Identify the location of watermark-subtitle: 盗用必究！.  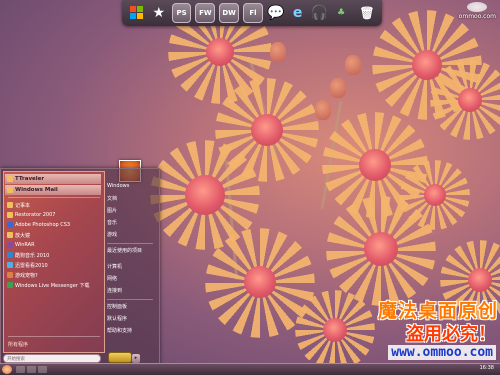
(451, 334).